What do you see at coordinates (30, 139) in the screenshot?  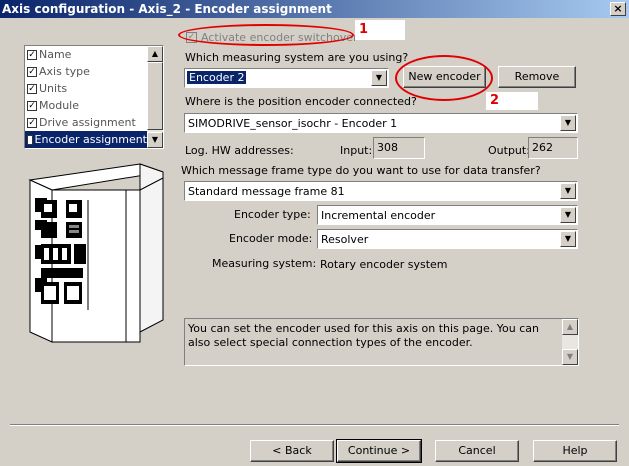 I see `checkbox-unchecked-icon` at bounding box center [30, 139].